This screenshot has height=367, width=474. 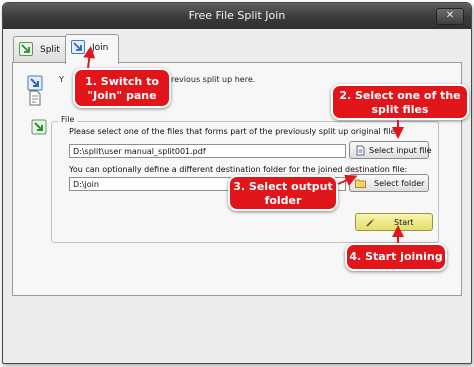 I want to click on title-bar: Free File Split Join ✕, so click(x=237, y=16).